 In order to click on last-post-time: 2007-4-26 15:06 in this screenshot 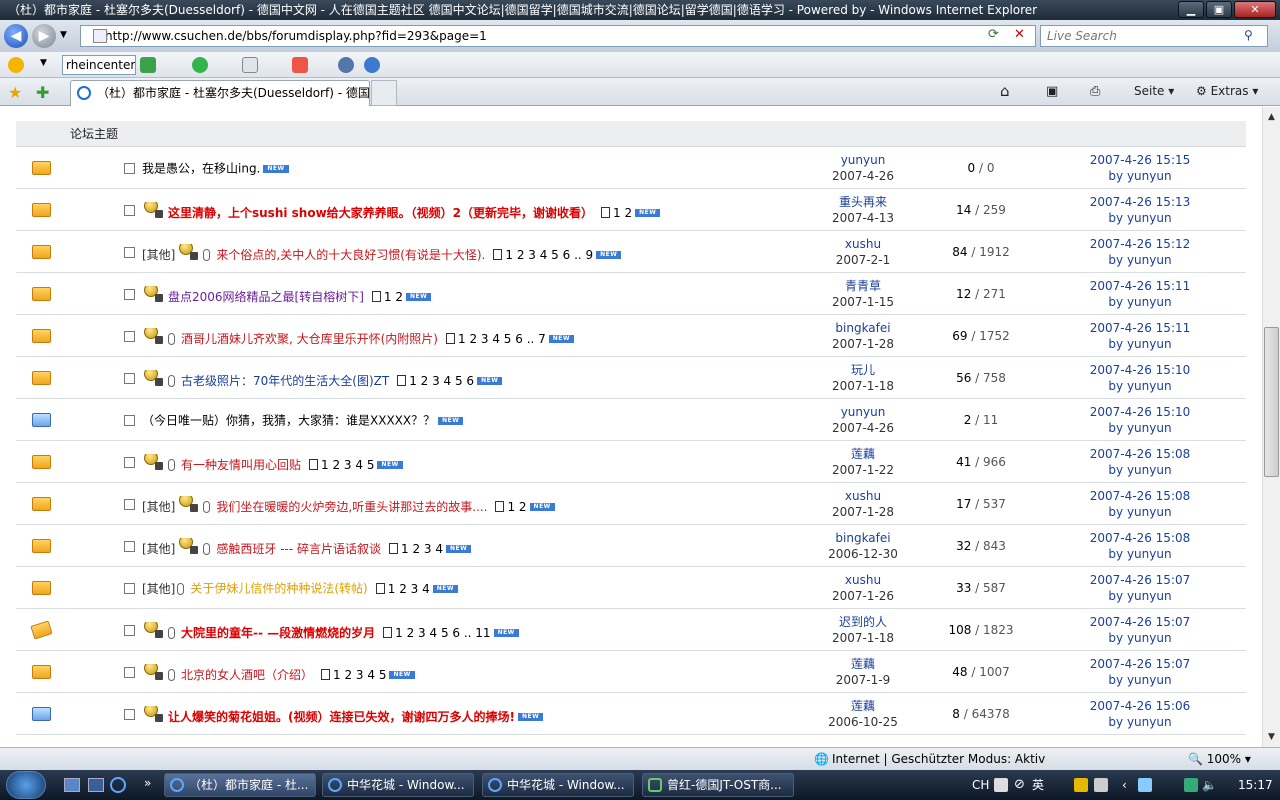, I will do `click(1140, 706)`.